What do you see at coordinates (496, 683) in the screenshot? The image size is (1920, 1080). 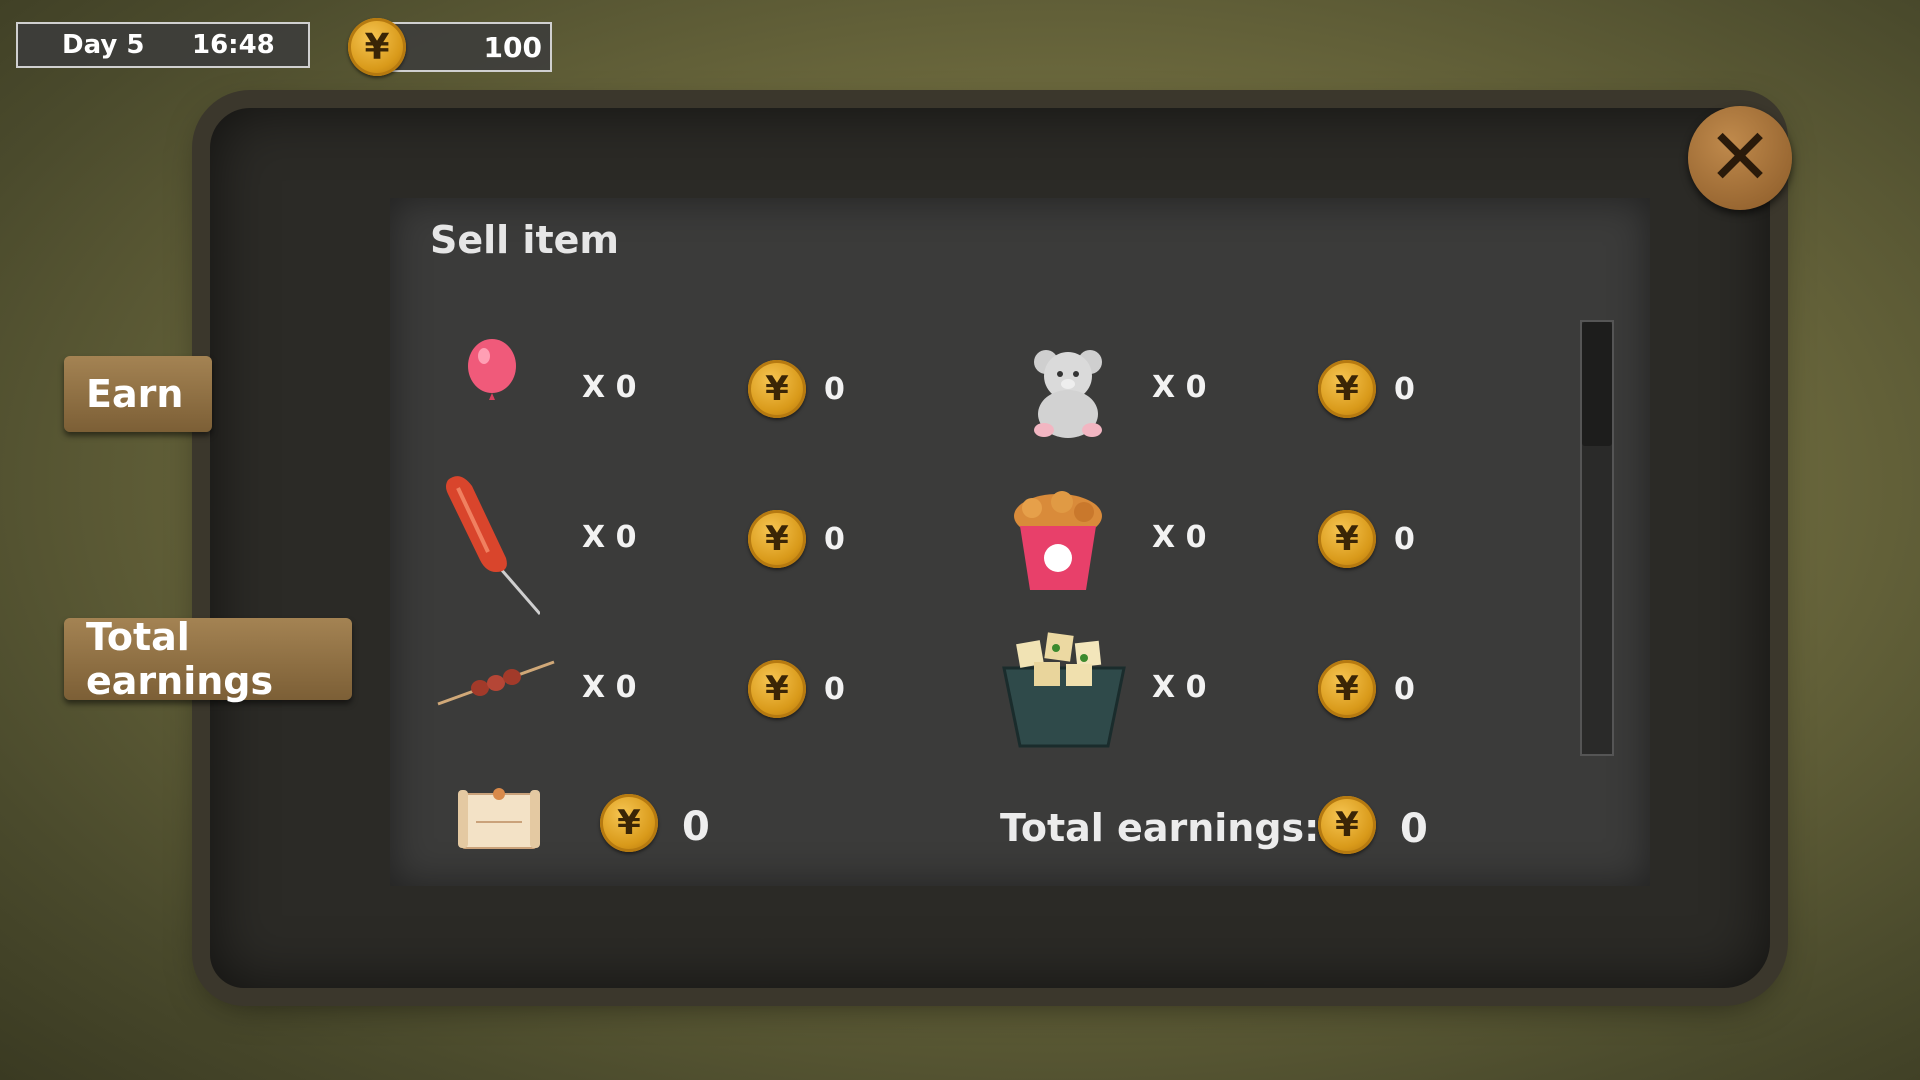 I see `skewer-icon` at bounding box center [496, 683].